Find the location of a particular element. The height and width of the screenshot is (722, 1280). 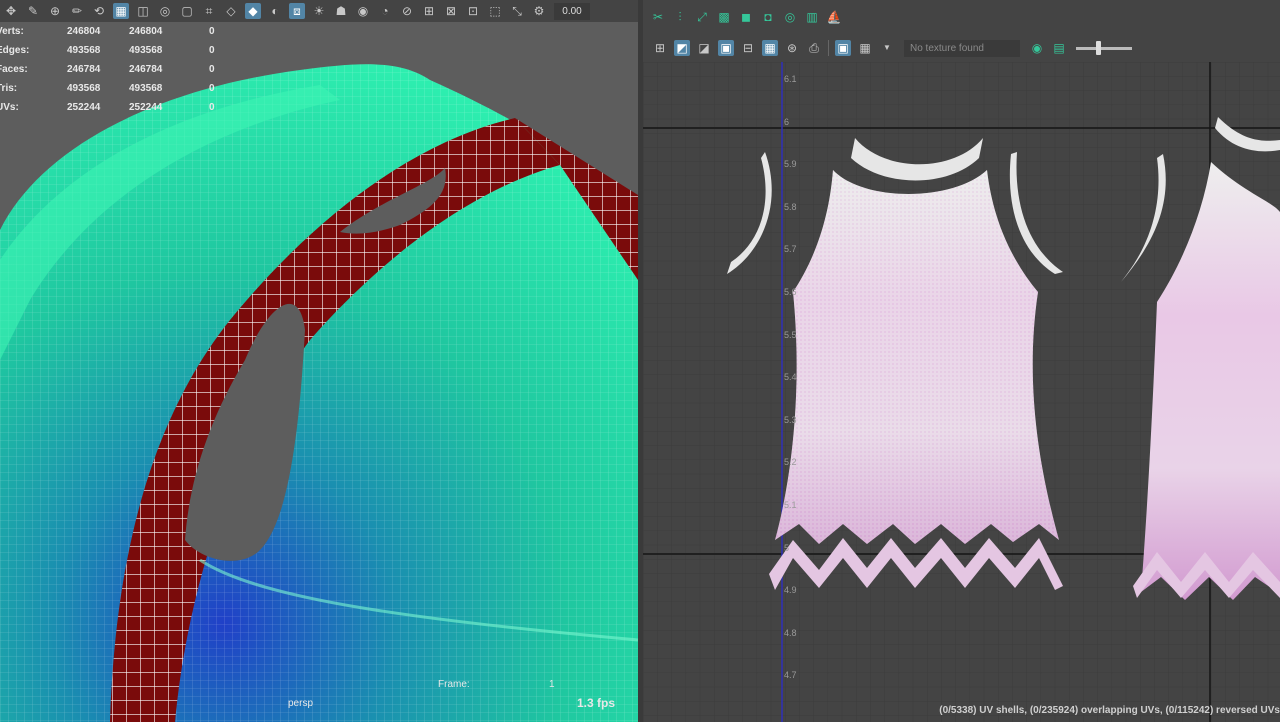

camera-icon: ◫ is located at coordinates (143, 11).